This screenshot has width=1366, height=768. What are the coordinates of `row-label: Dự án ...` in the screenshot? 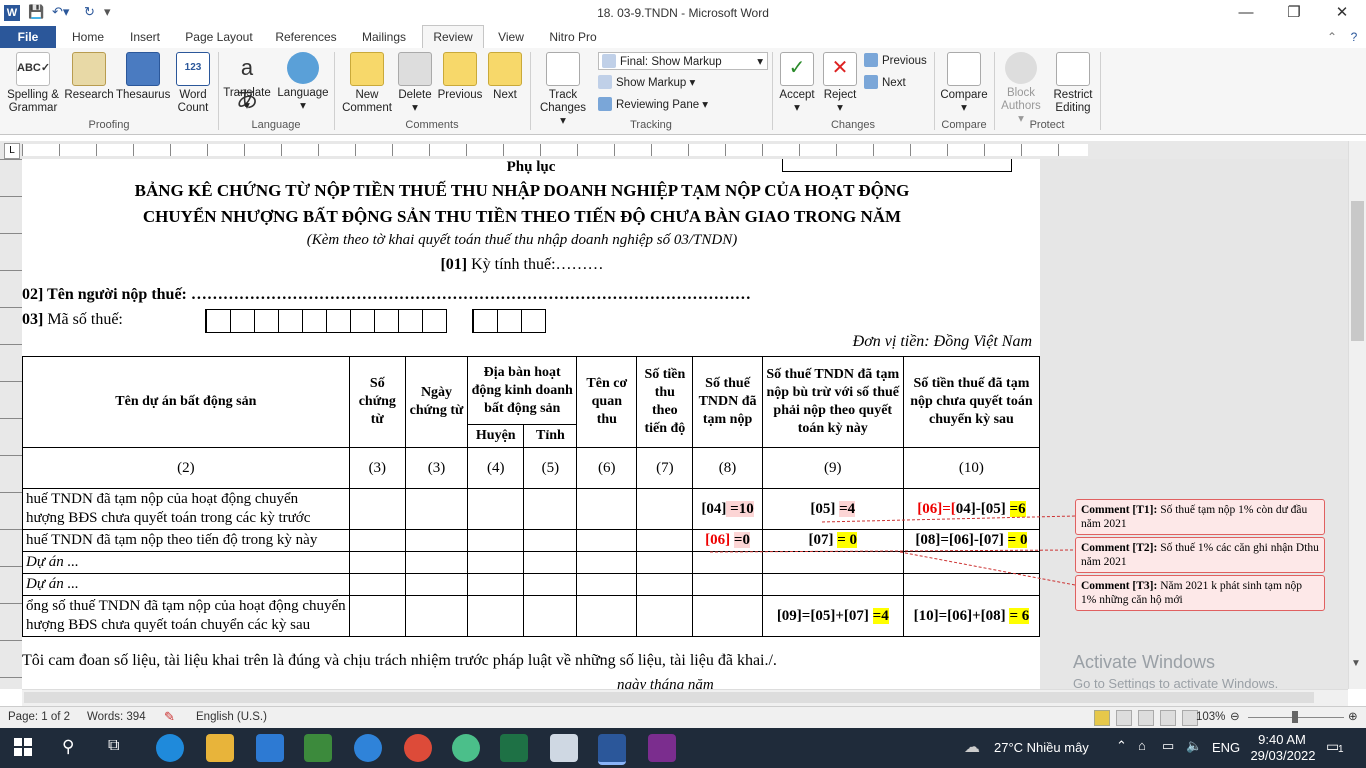 It's located at (186, 584).